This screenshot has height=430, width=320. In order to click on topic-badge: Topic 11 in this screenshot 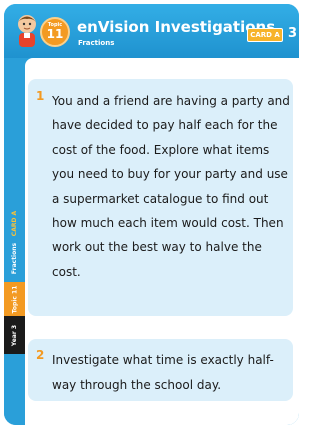, I will do `click(55, 32)`.